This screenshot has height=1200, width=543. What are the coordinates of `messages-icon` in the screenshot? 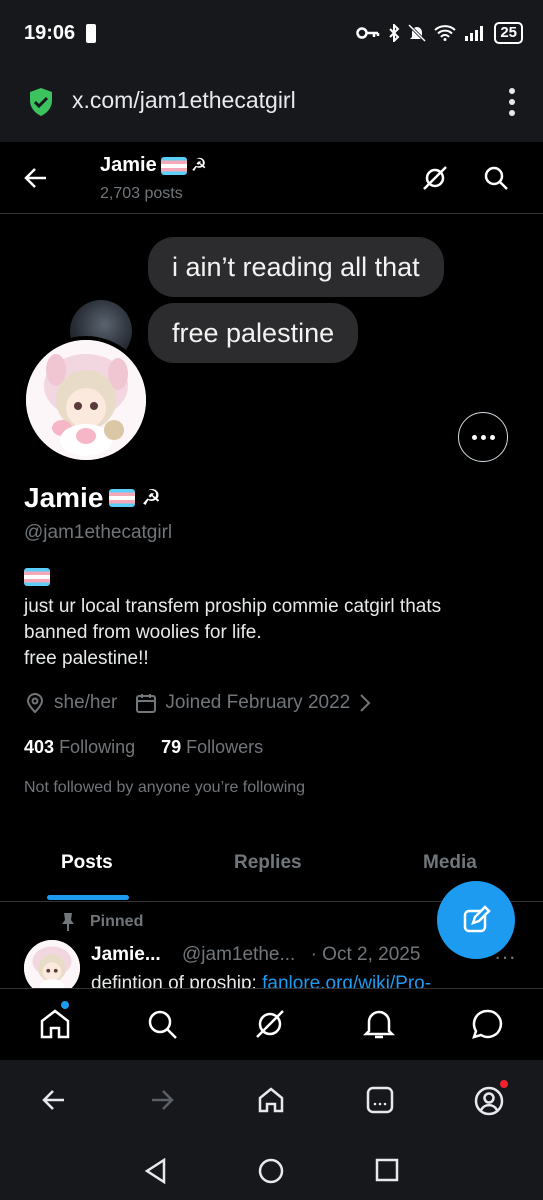 It's located at (487, 1024).